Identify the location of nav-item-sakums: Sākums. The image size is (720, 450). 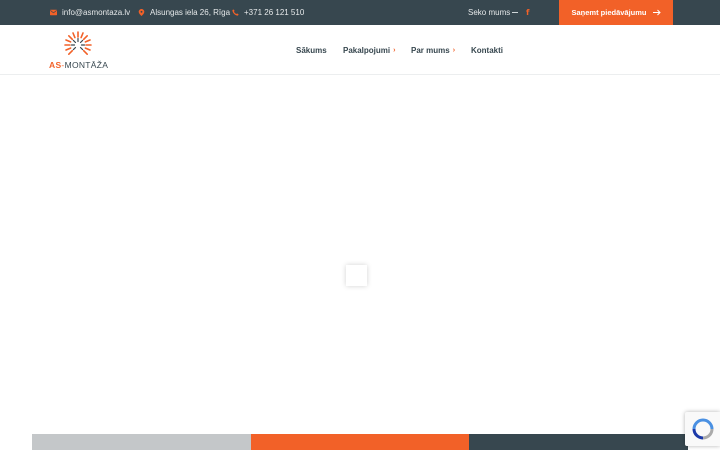
(311, 50).